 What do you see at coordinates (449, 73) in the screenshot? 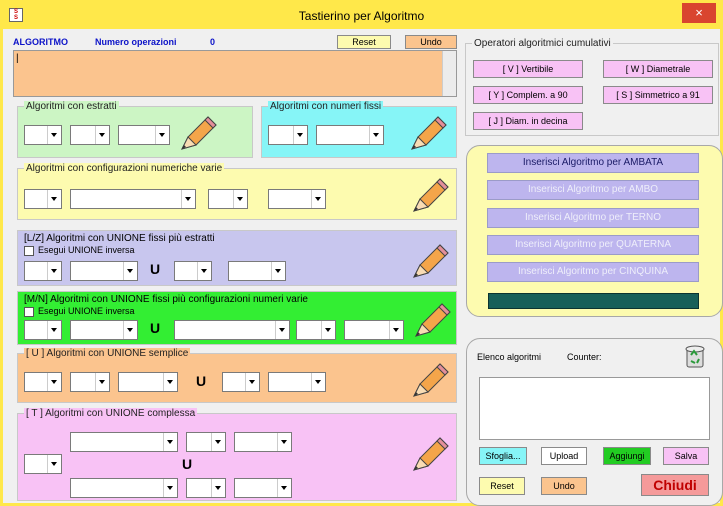
I see `text-area-scrollbar` at bounding box center [449, 73].